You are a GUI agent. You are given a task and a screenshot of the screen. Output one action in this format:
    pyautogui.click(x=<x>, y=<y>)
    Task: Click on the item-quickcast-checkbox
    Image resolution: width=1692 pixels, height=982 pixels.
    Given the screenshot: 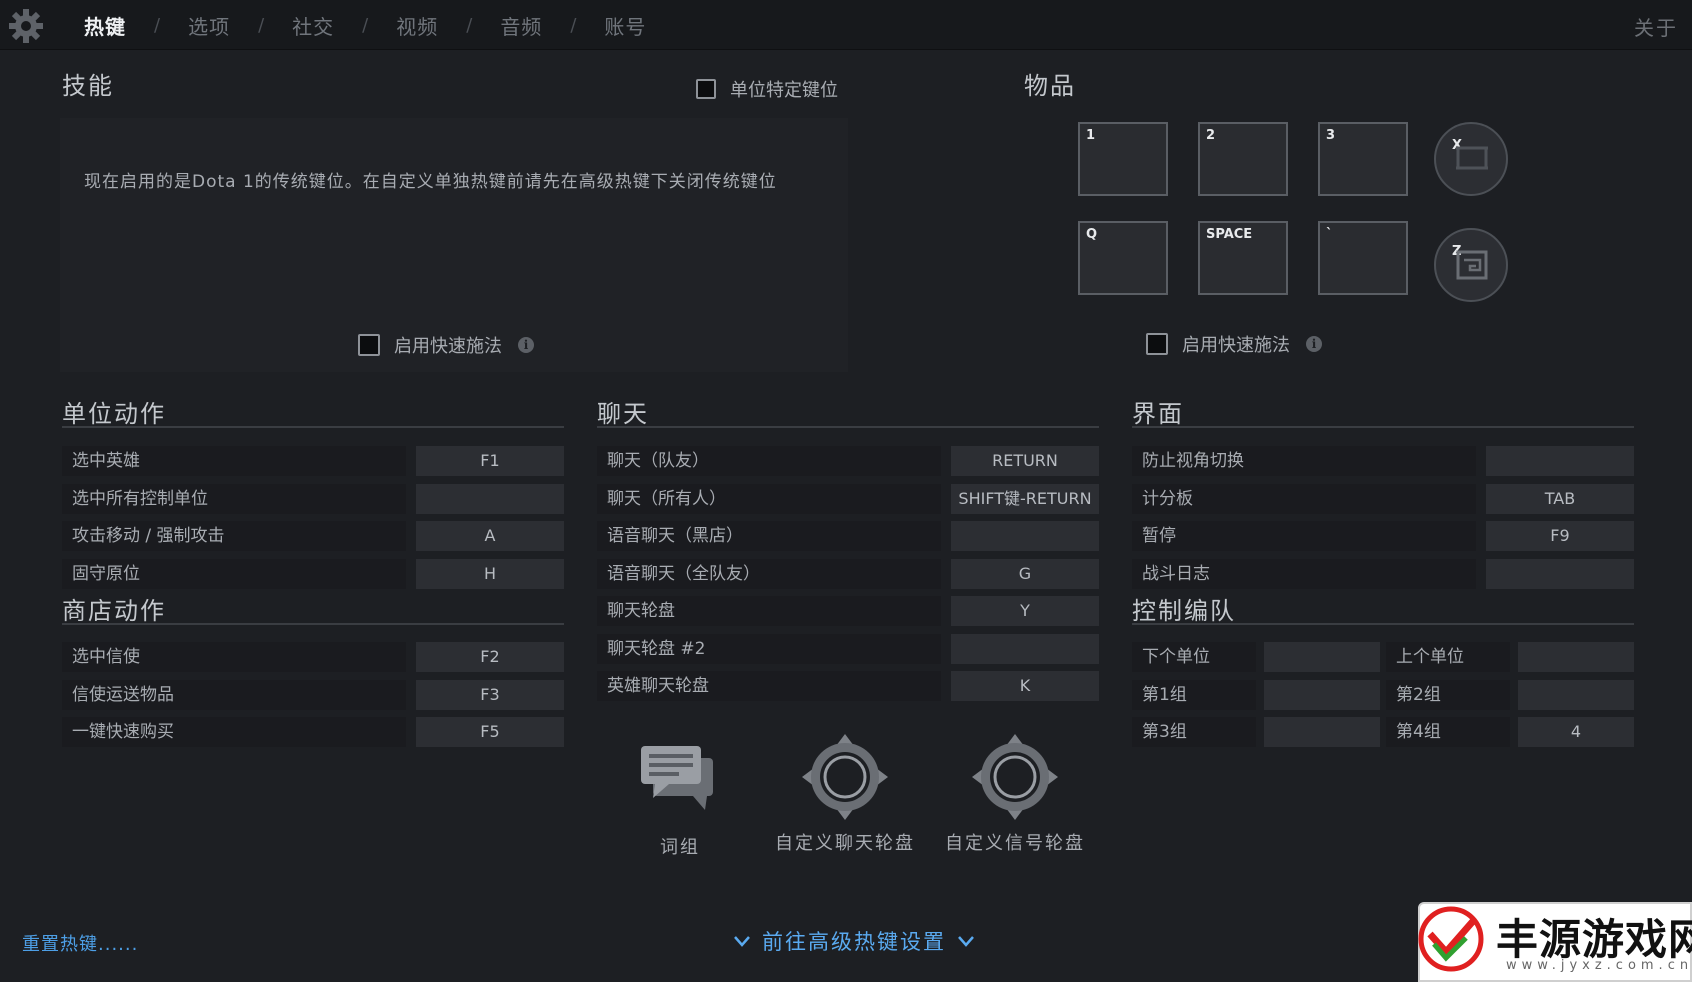 What is the action you would take?
    pyautogui.click(x=1157, y=344)
    